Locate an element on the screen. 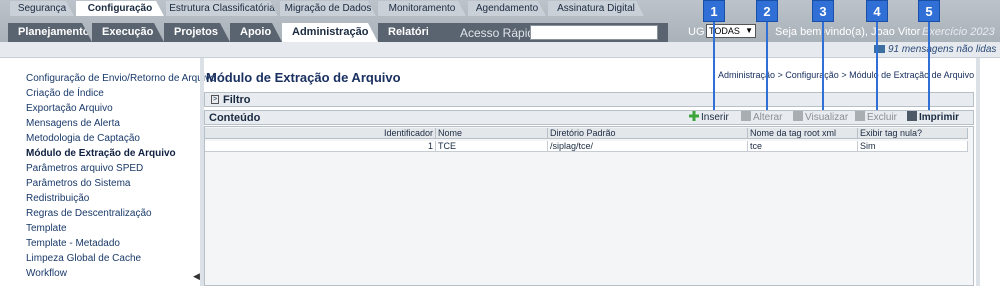 The height and width of the screenshot is (286, 1000). sidebar-item-limpeza-cache: Limpeza Global de Cache is located at coordinates (83, 258).